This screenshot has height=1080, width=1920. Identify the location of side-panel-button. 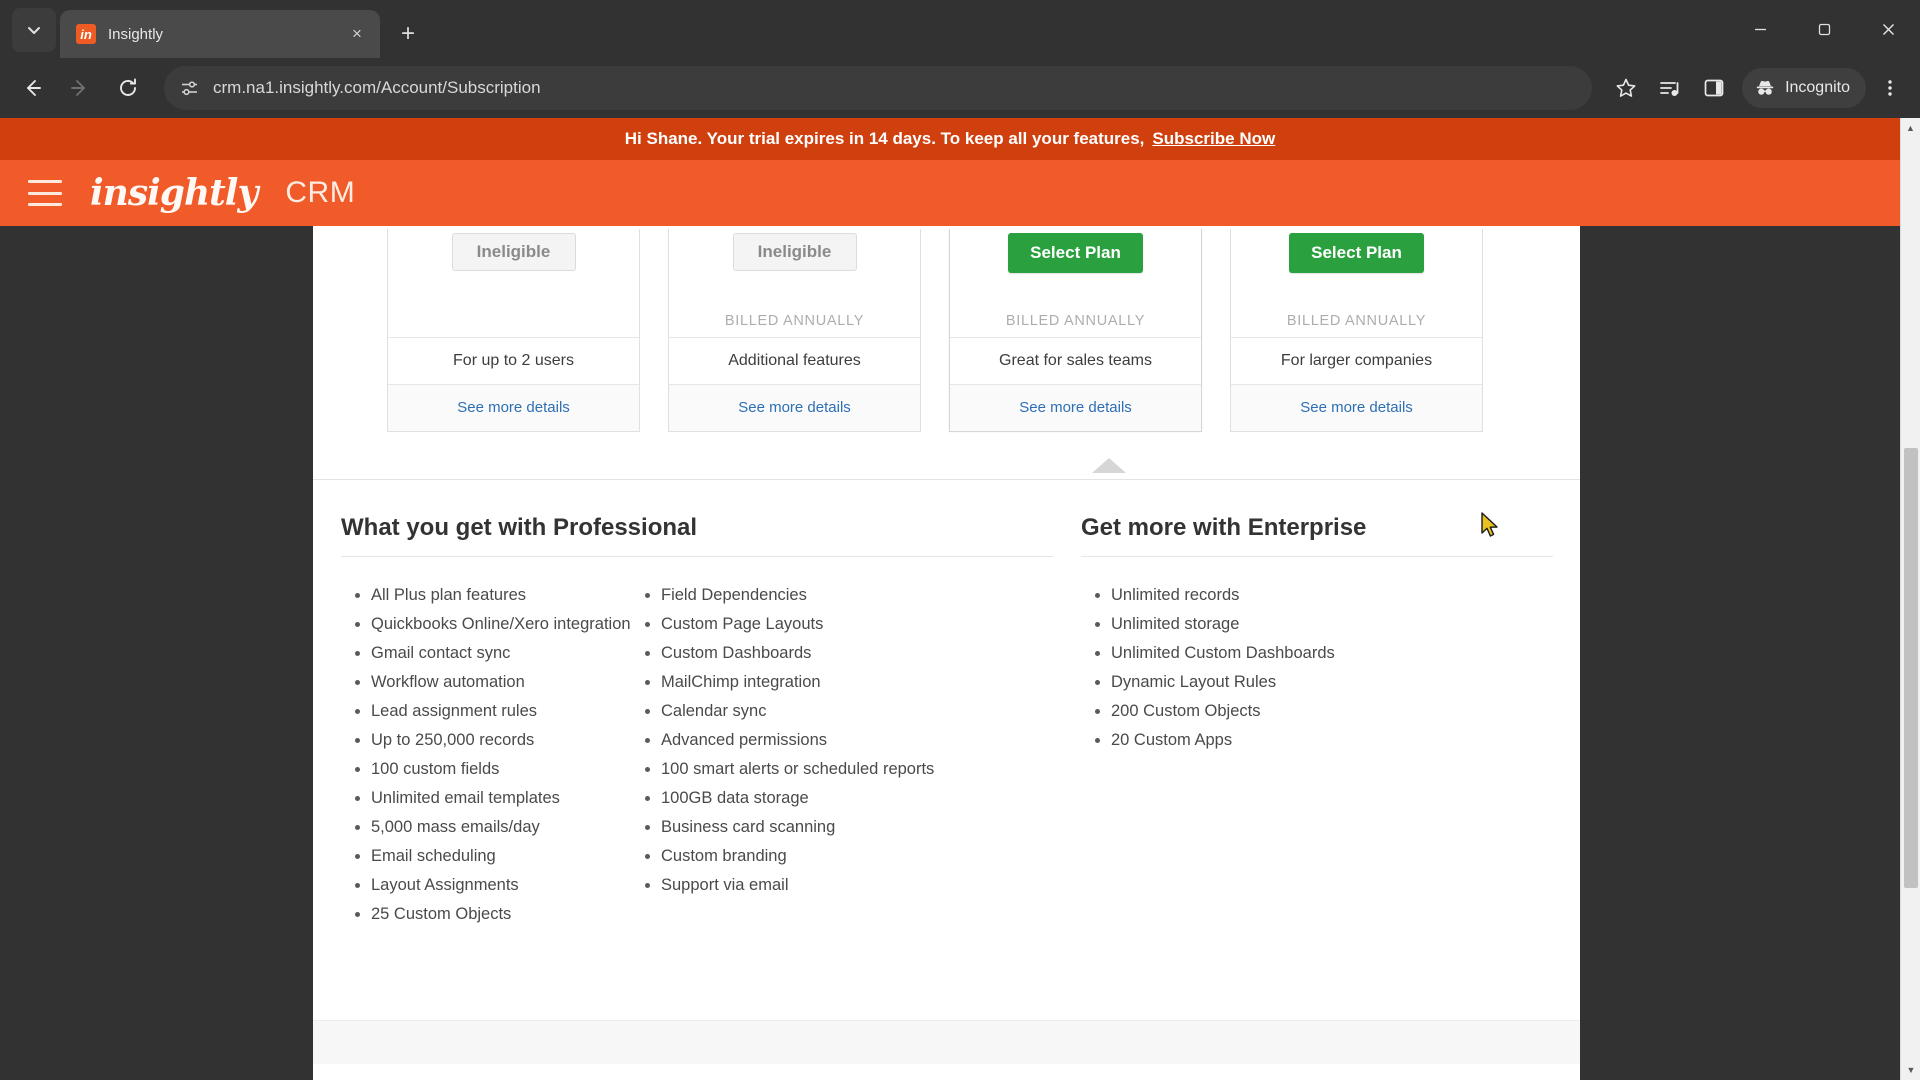
(1714, 88).